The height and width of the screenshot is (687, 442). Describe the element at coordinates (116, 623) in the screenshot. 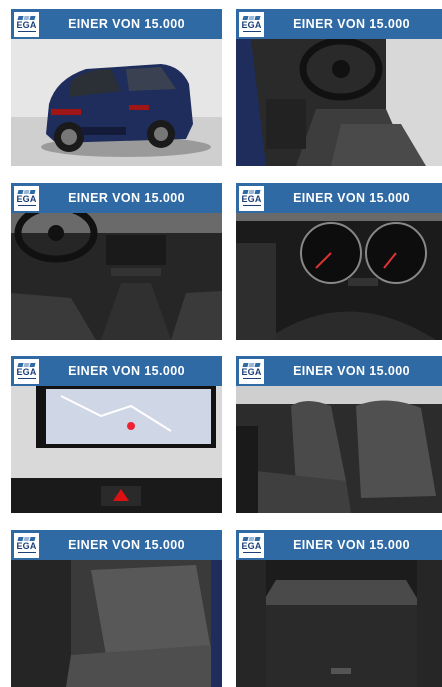

I see `rear-seats-photo` at that location.